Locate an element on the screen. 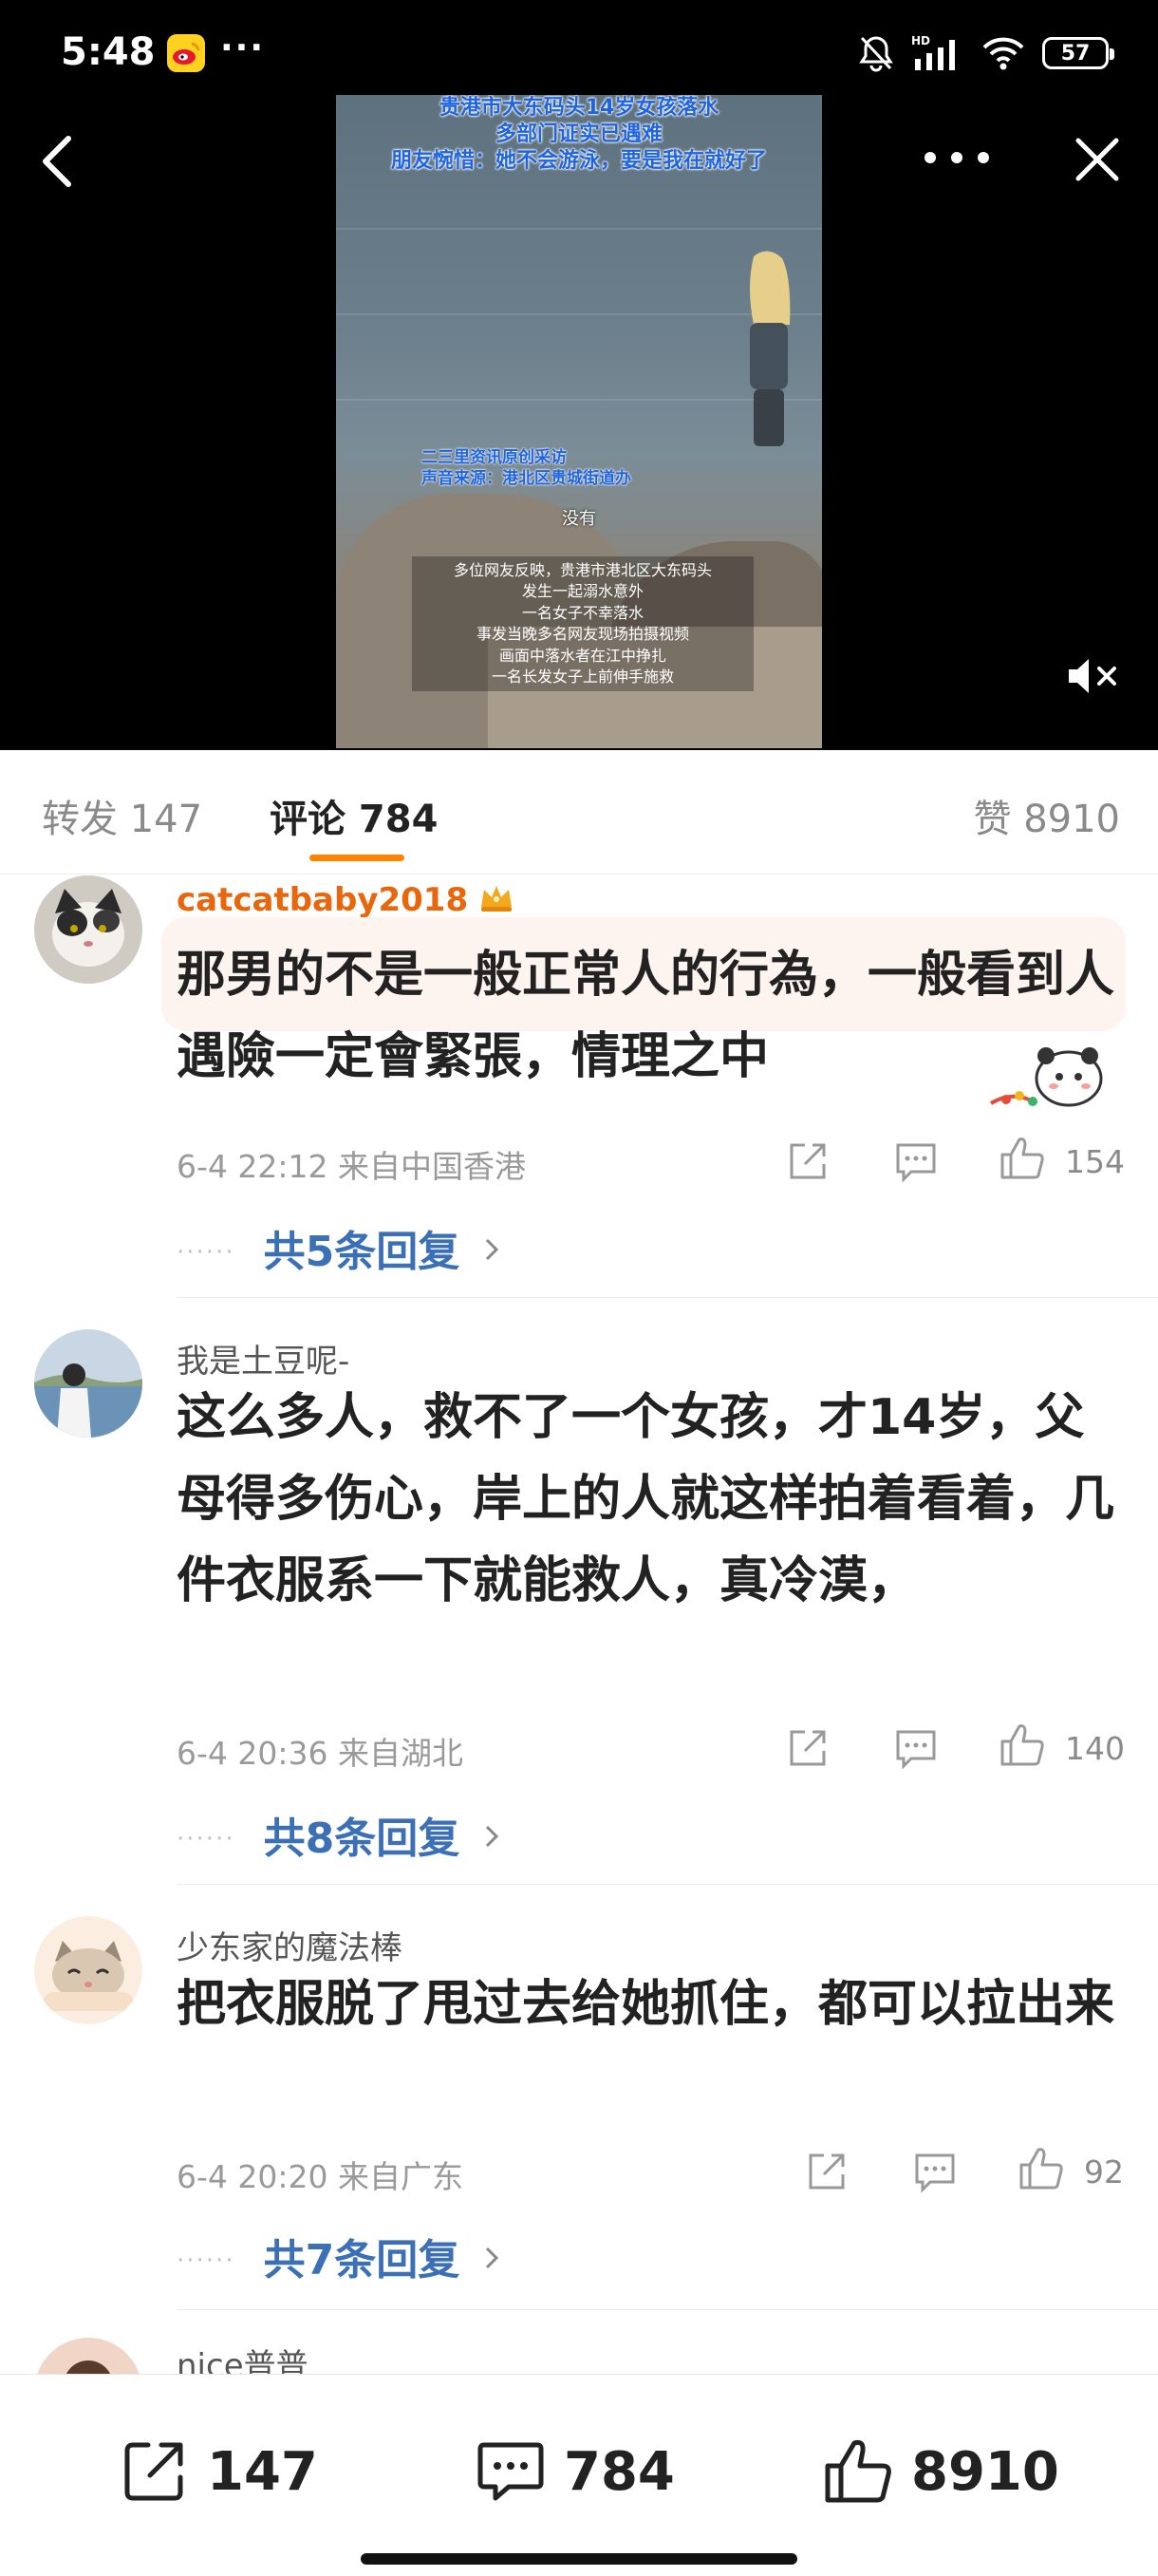 This screenshot has height=2576, width=1158. comment-meta: 6-4 20:20 来自广东 is located at coordinates (320, 2176).